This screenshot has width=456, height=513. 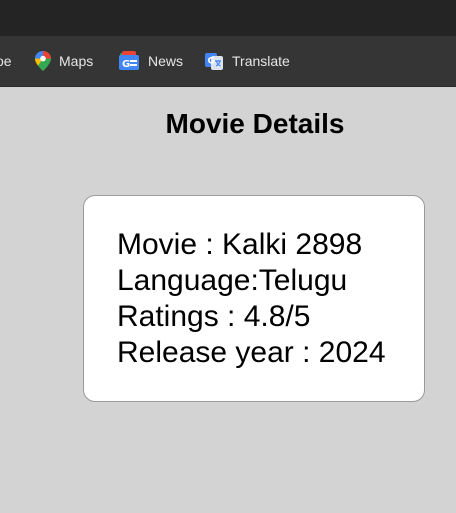 I want to click on language-line: Language:Telugu, so click(x=232, y=280).